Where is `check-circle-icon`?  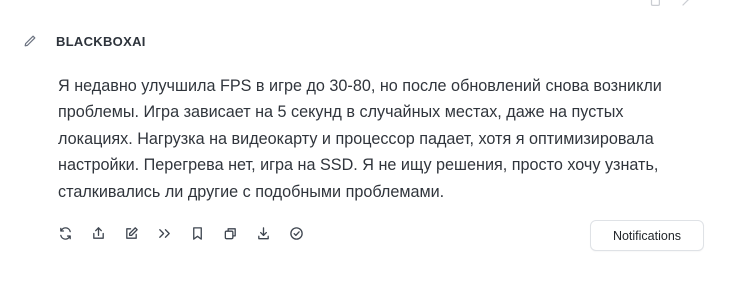
check-circle-icon is located at coordinates (296, 233).